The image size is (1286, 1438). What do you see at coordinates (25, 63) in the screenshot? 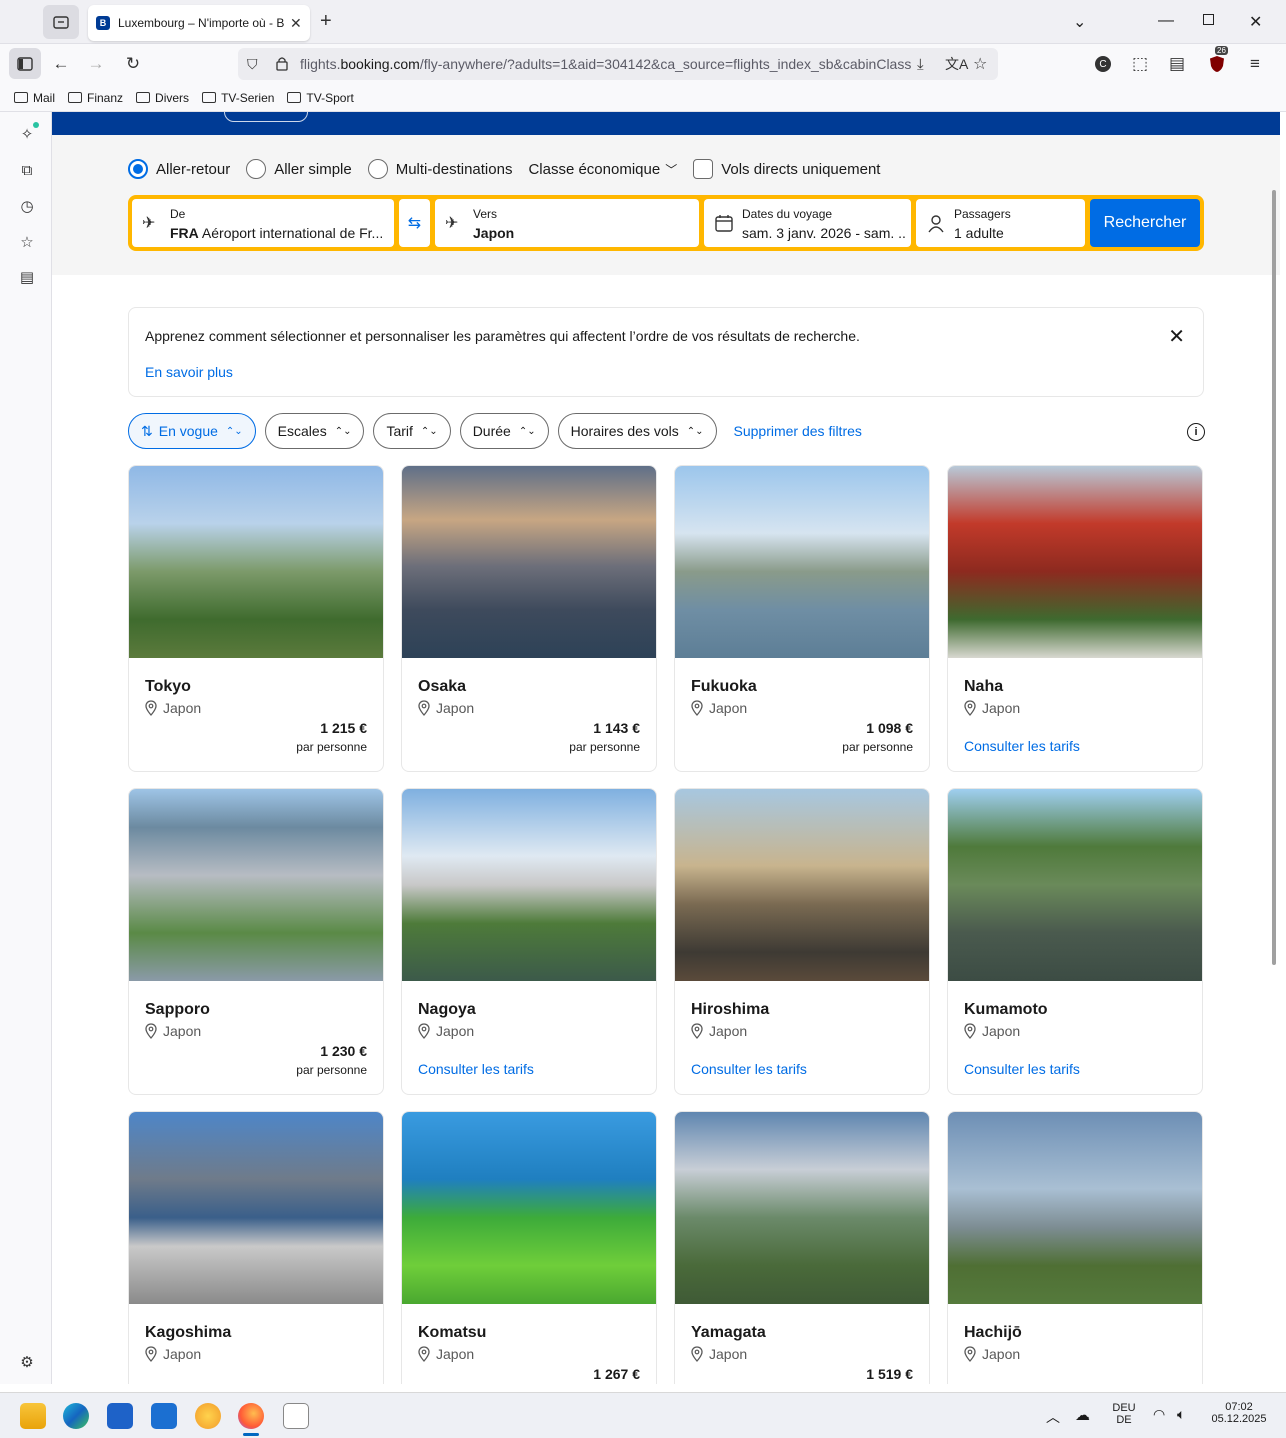
I see `sidebar-toggle-button` at bounding box center [25, 63].